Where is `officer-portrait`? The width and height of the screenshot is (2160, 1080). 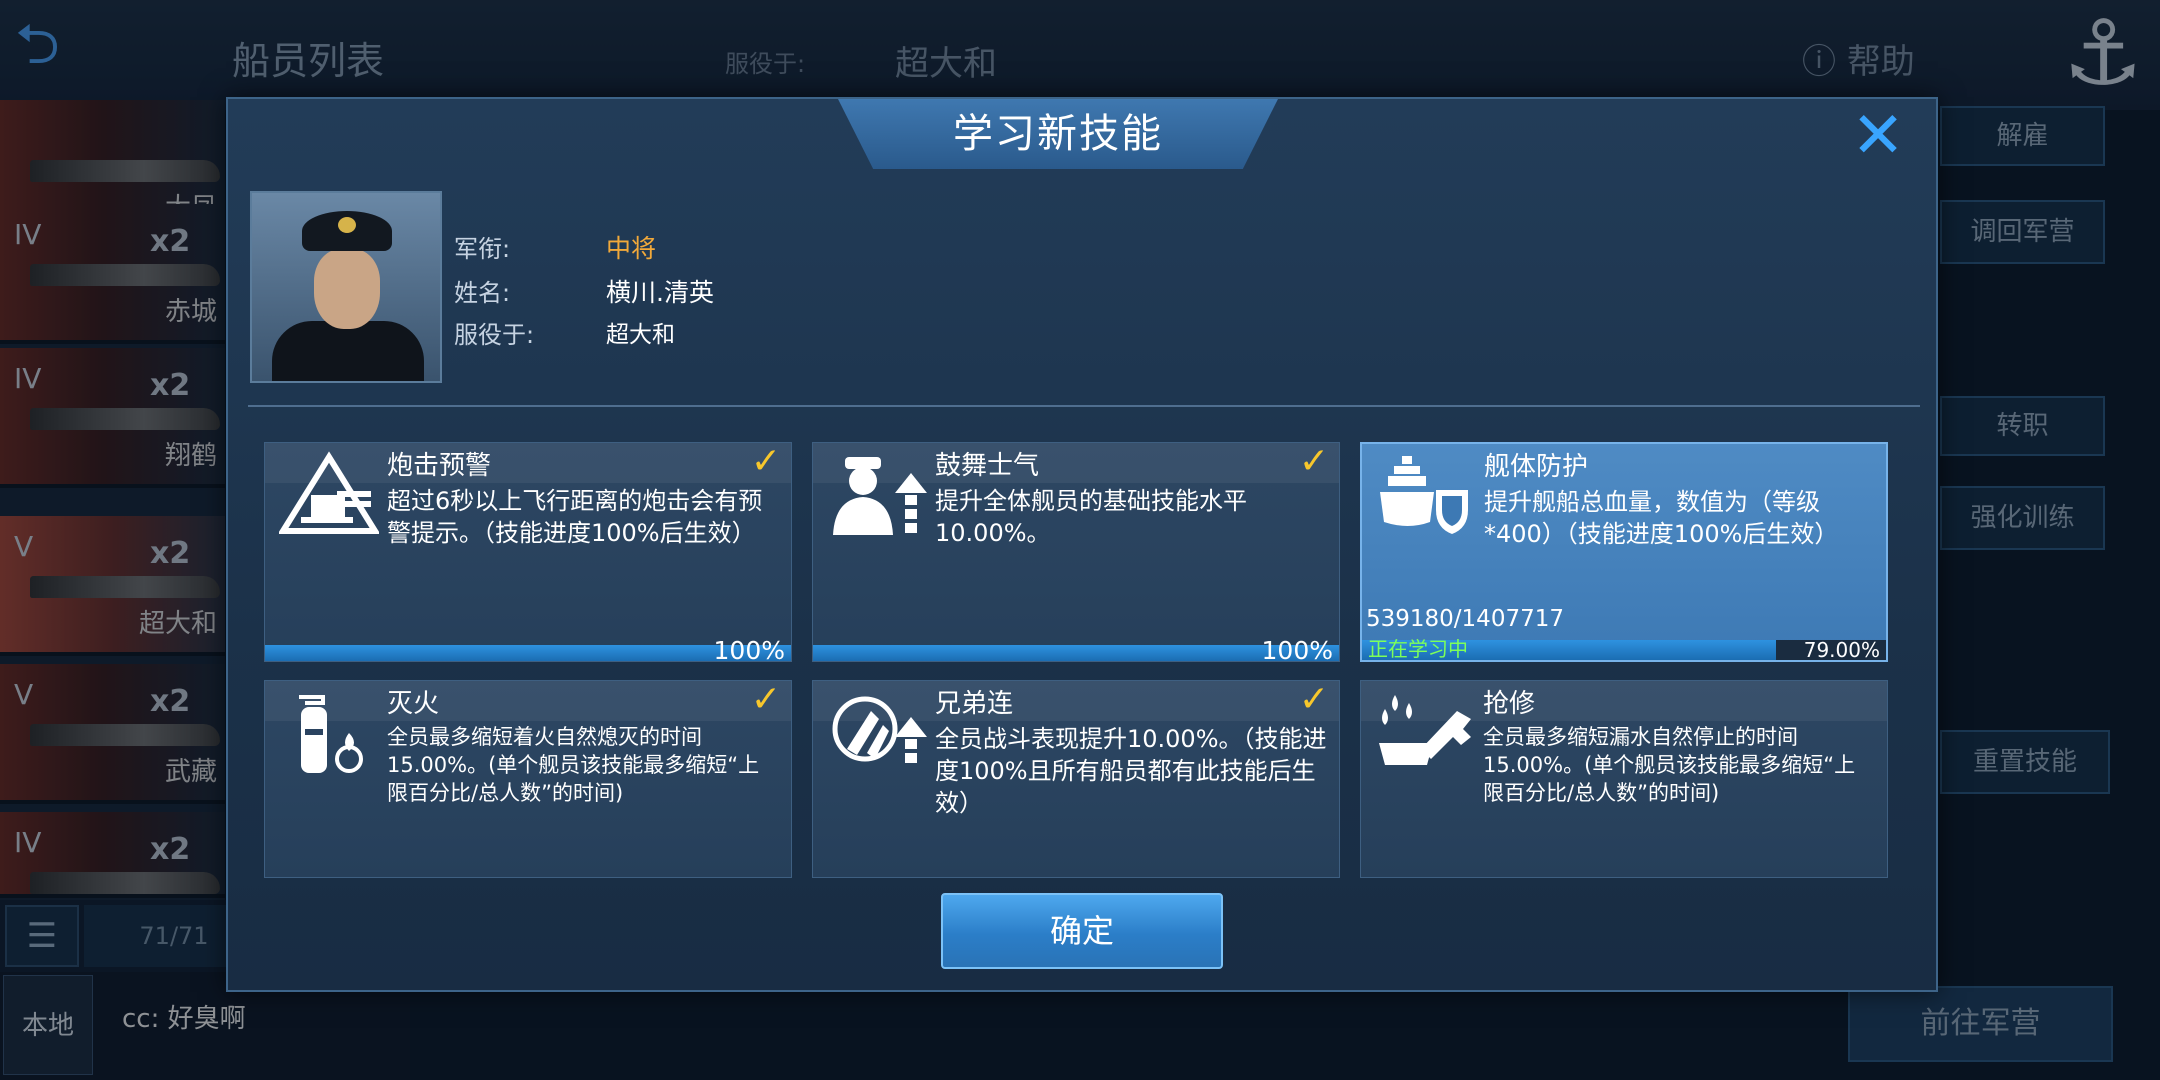
officer-portrait is located at coordinates (346, 287).